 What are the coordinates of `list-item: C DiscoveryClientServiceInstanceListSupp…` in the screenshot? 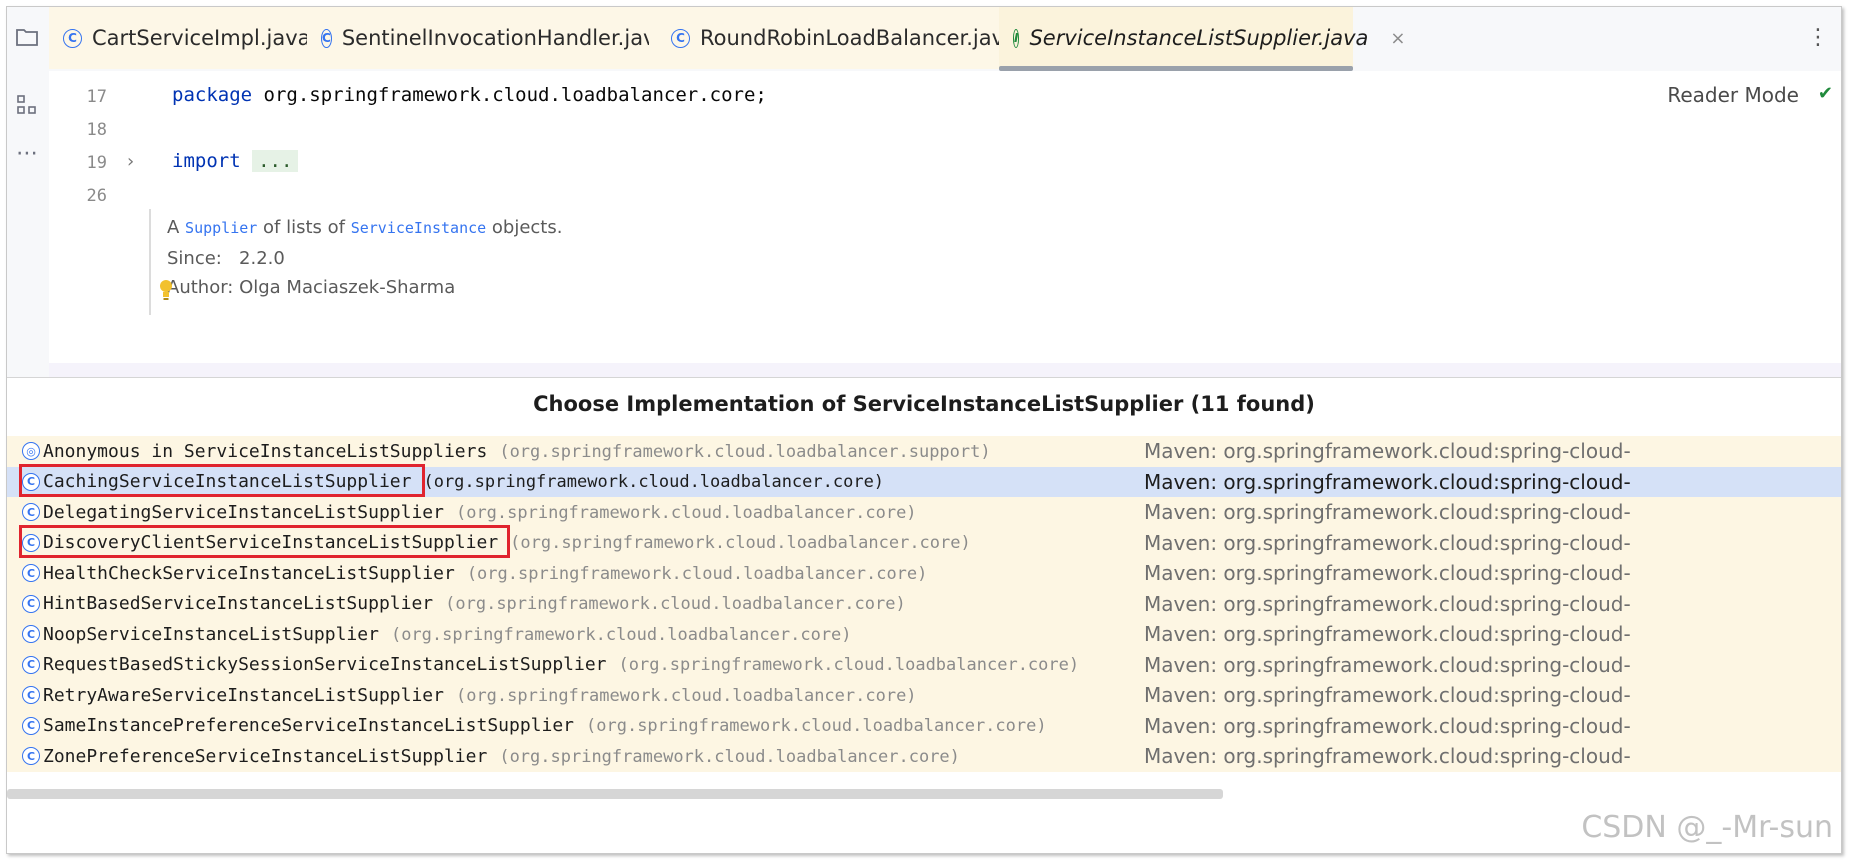 It's located at (924, 542).